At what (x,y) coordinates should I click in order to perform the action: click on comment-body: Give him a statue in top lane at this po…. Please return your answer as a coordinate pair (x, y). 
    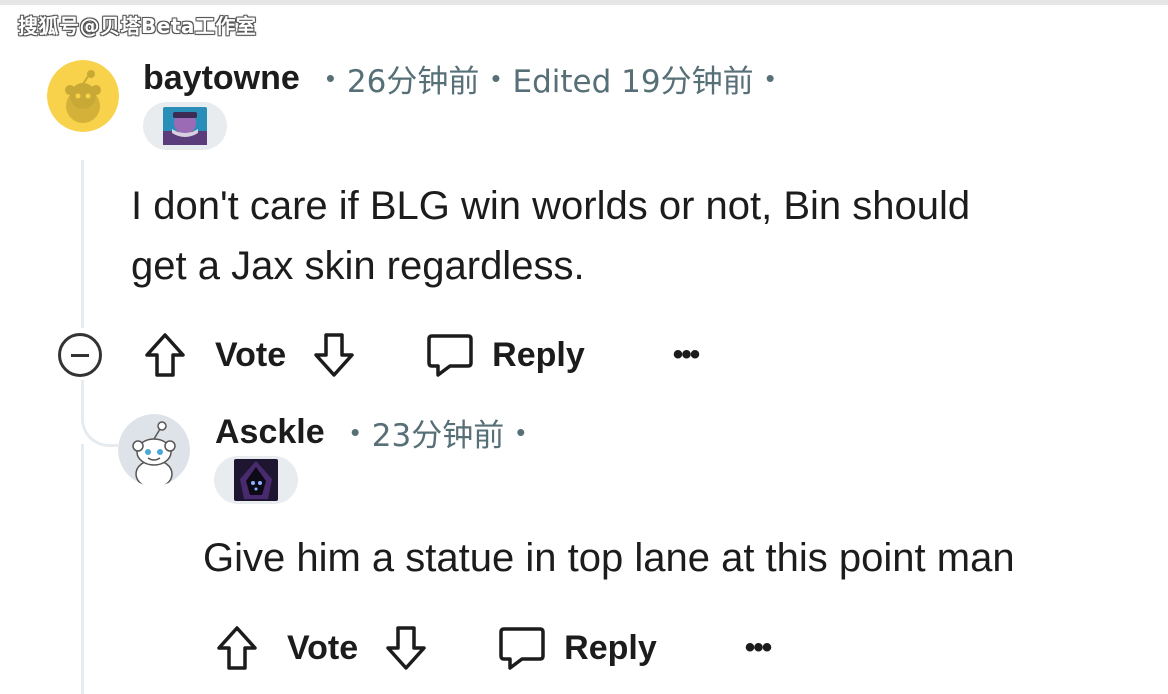
    Looking at the image, I should click on (609, 558).